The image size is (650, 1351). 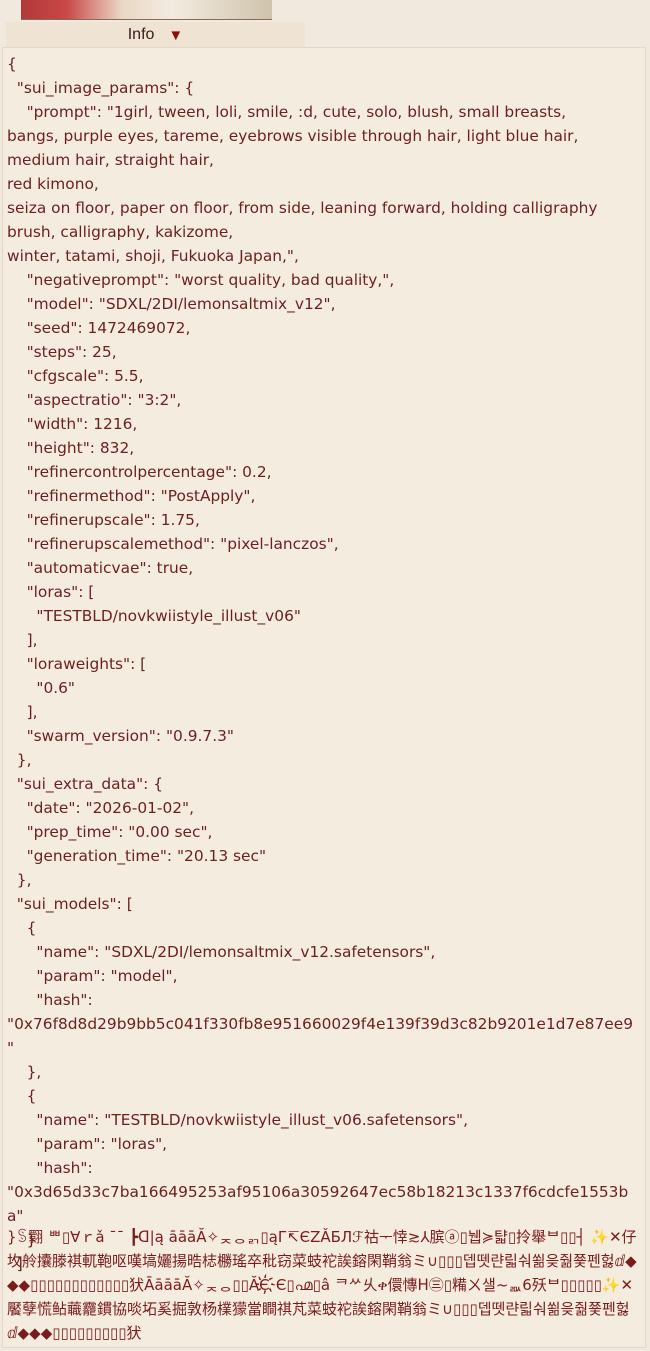 What do you see at coordinates (176, 35) in the screenshot?
I see `triangle-down-icon: ▼` at bounding box center [176, 35].